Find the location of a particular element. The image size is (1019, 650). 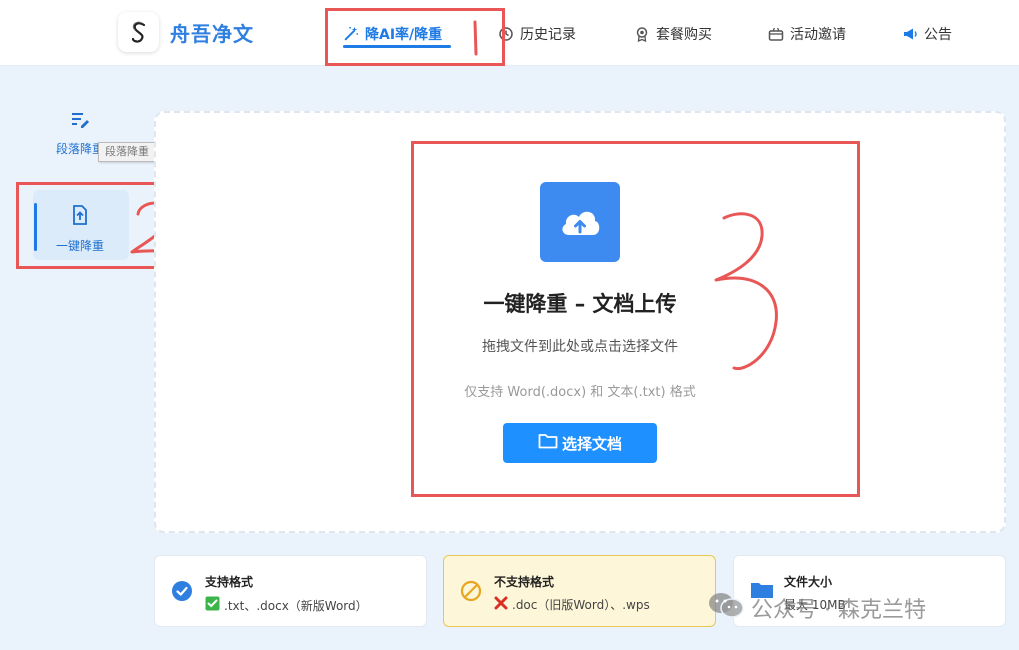

top-header: 舟吾净文 降AI率/降重 历史记录 套餐购买 活动邀请 公告 is located at coordinates (509, 33).